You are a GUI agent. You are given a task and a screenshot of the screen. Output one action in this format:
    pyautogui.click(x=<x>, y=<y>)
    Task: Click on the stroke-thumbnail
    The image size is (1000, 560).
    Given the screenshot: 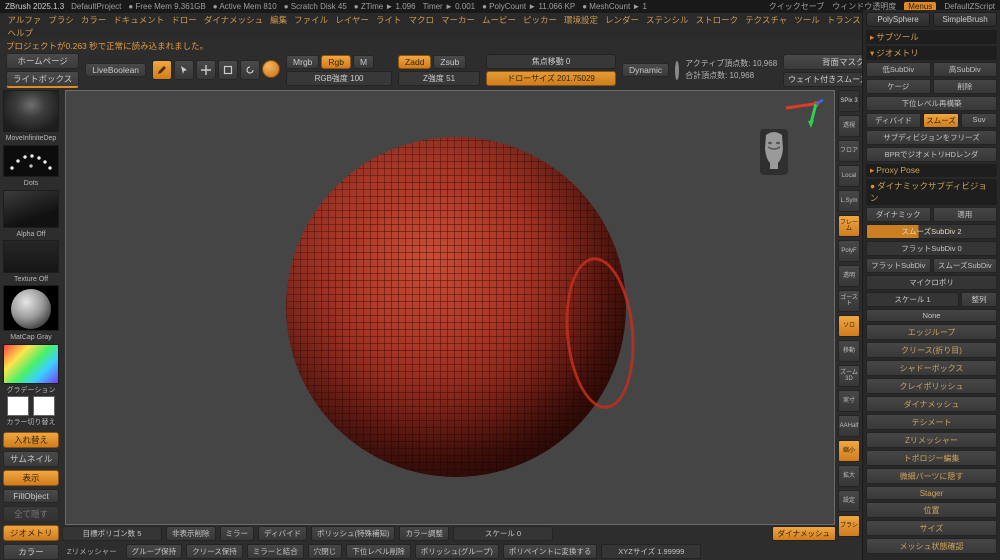 What is the action you would take?
    pyautogui.click(x=31, y=161)
    